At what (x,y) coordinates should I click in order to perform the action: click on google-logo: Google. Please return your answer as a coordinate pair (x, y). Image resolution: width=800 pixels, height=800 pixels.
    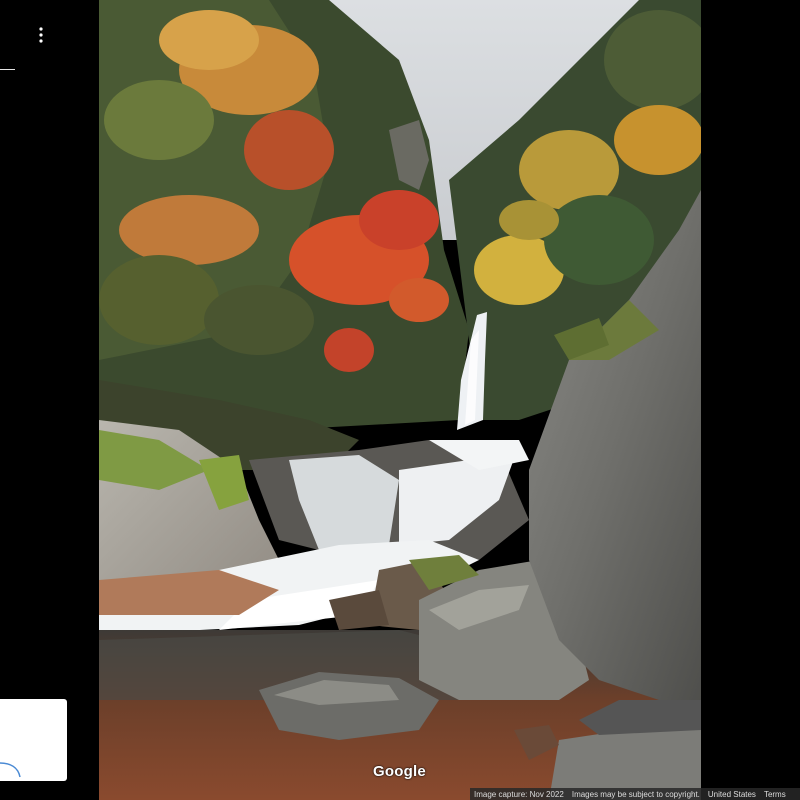
    Looking at the image, I should click on (399, 771).